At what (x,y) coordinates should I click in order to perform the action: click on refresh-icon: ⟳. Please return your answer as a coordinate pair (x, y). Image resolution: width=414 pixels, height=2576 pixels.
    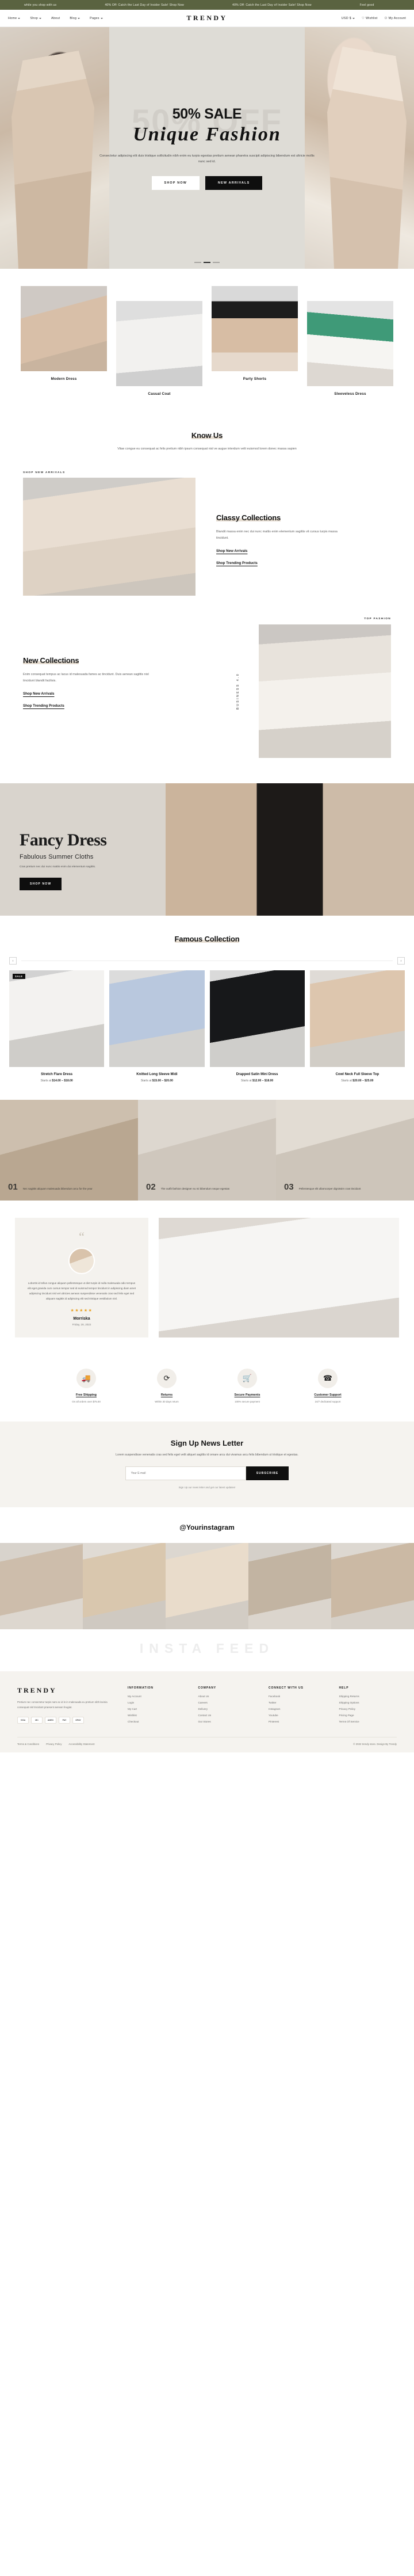
    Looking at the image, I should click on (167, 1379).